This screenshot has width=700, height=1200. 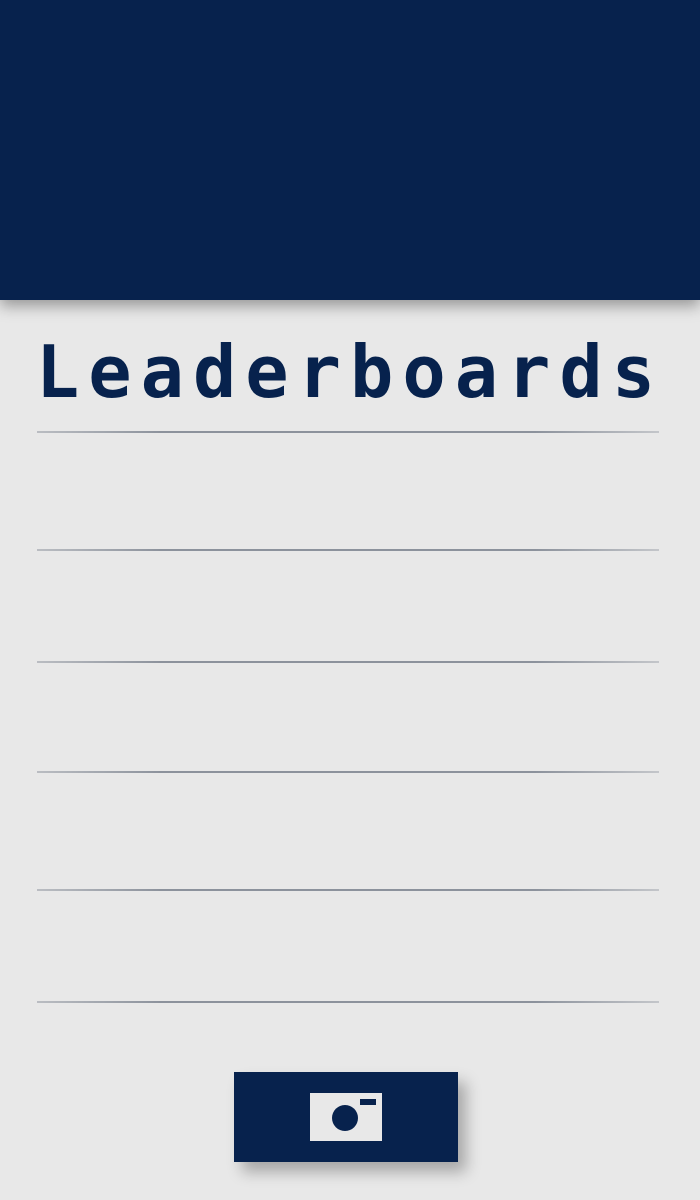 What do you see at coordinates (348, 1002) in the screenshot?
I see `divider` at bounding box center [348, 1002].